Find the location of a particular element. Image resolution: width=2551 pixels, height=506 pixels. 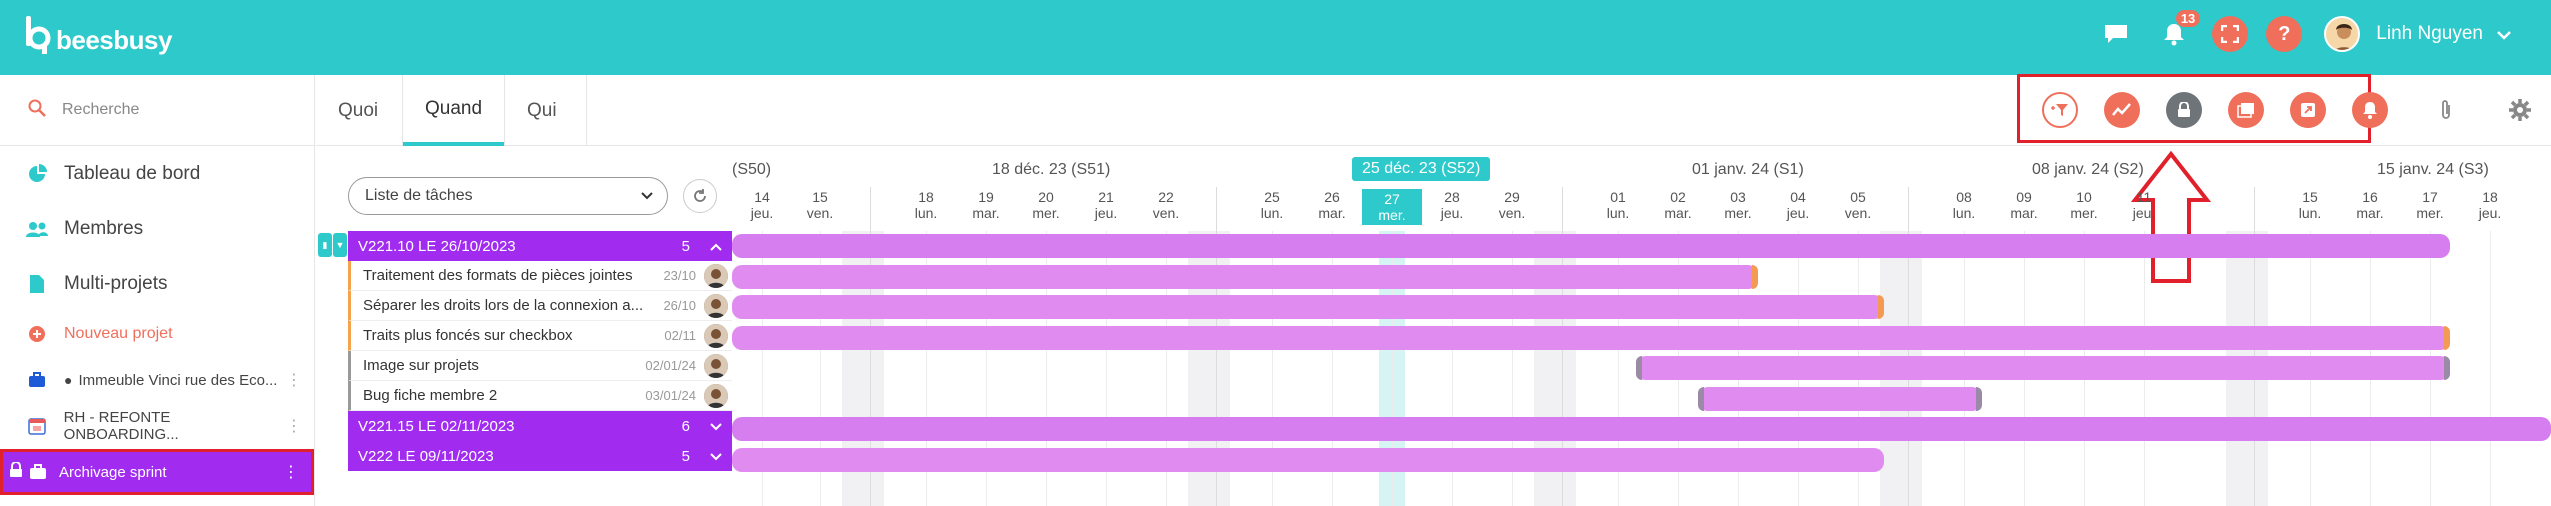

tab-qui: Qui is located at coordinates (542, 110).